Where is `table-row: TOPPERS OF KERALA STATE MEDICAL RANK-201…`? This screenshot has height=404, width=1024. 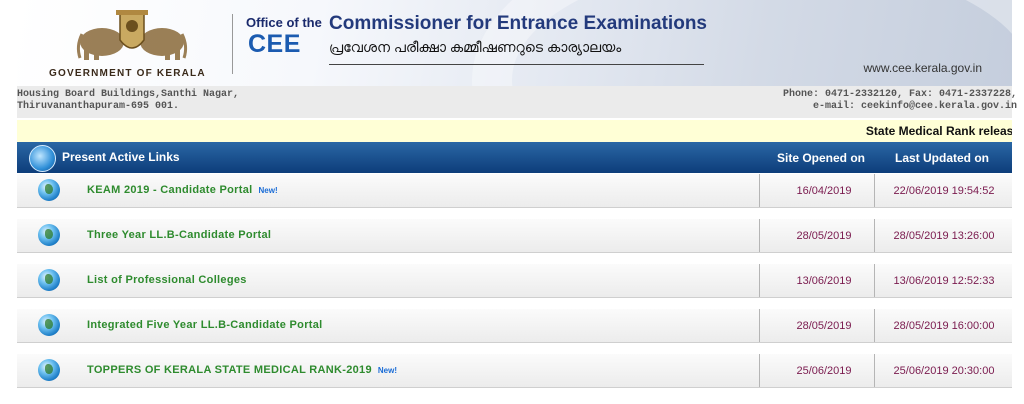 table-row: TOPPERS OF KERALA STATE MEDICAL RANK-201… is located at coordinates (514, 371).